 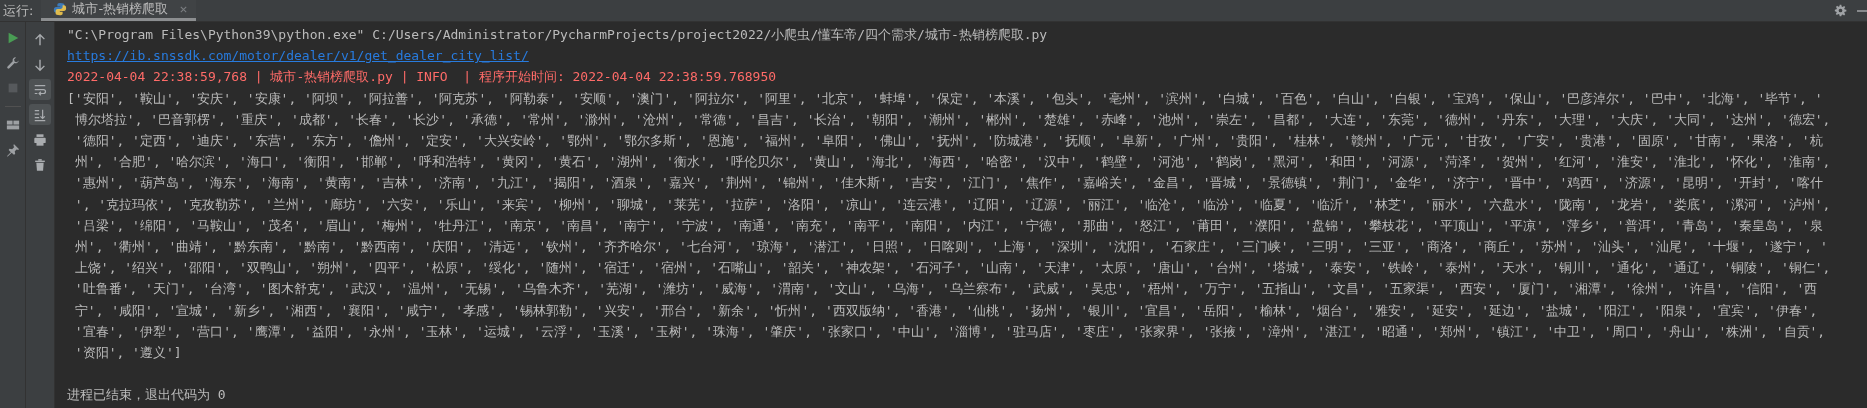 I want to click on command-line: "C:\Program Files\Python39\python.exe" C:/Users/Administrator/PycharmProjects/project2022/小爬虫/懂车帝/四个需求/城市-热销榜爬取.py, so click(x=557, y=35).